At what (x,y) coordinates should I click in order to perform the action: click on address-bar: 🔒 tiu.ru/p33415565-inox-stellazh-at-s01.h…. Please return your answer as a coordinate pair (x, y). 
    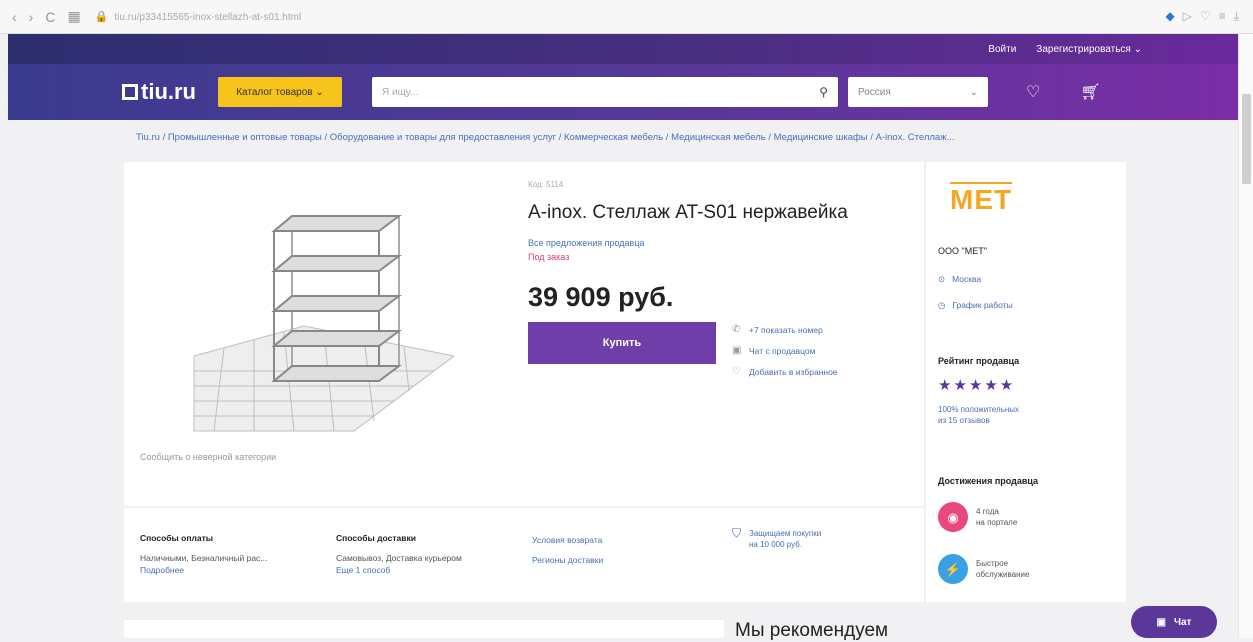
    Looking at the image, I should click on (198, 16).